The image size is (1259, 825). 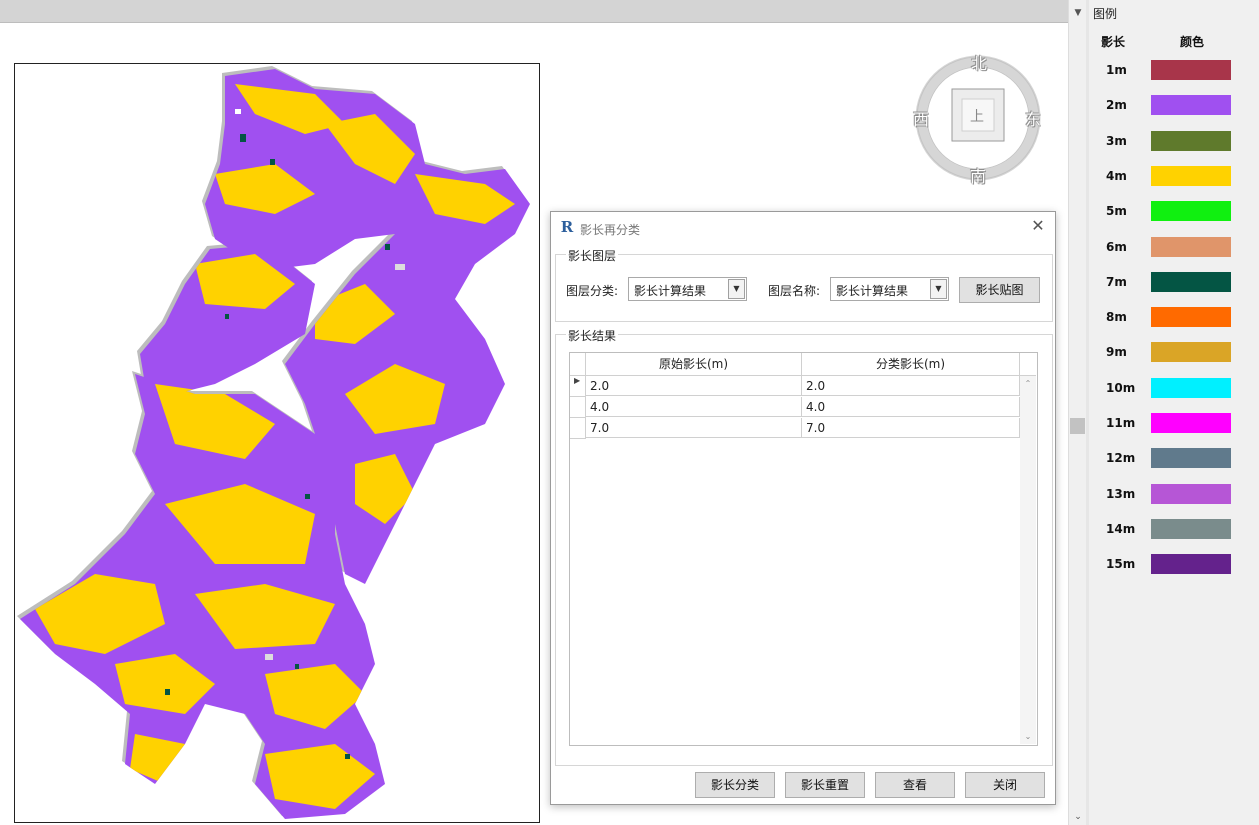 What do you see at coordinates (999, 290) in the screenshot?
I see `shadow-map-button: 影长贴图` at bounding box center [999, 290].